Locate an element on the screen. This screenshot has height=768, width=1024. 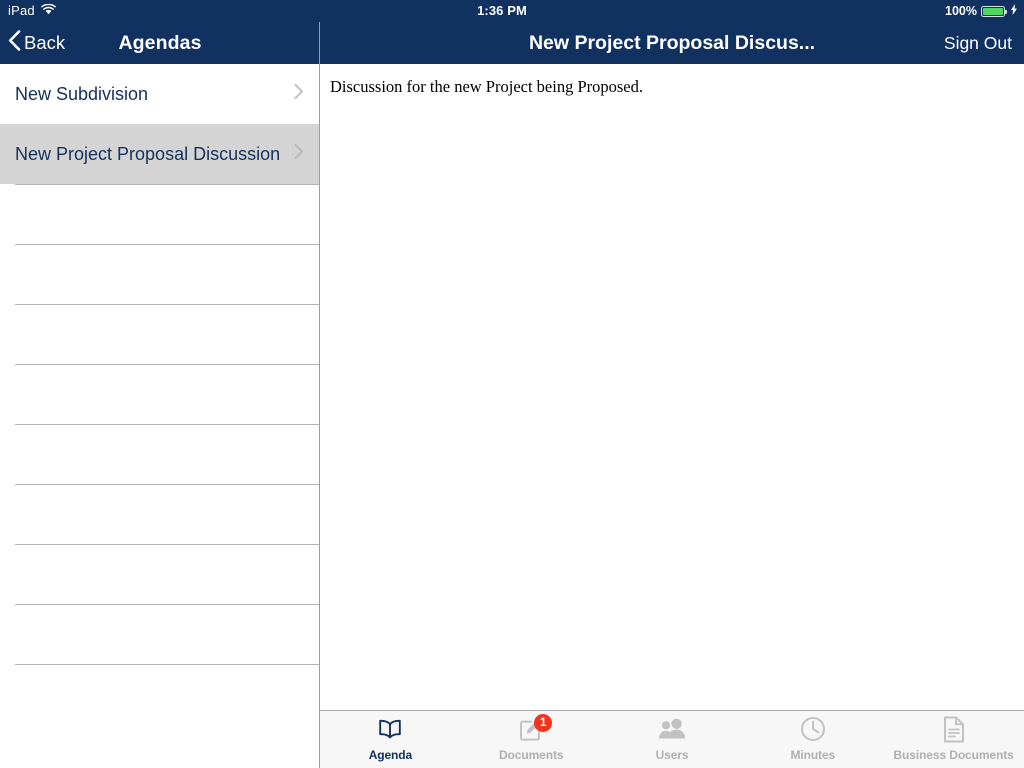
battery-fill is located at coordinates (993, 11).